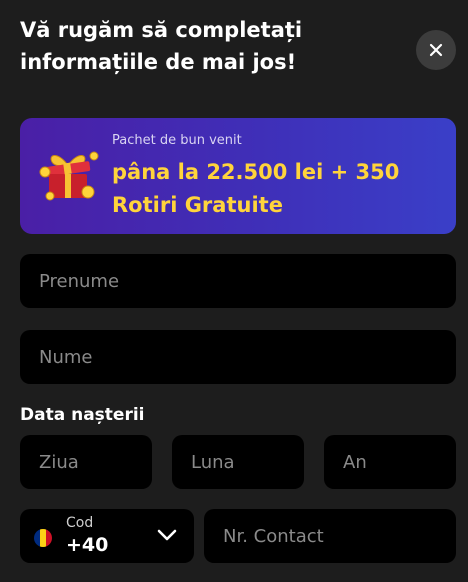 This screenshot has height=582, width=468. I want to click on birth-day-input, so click(86, 462).